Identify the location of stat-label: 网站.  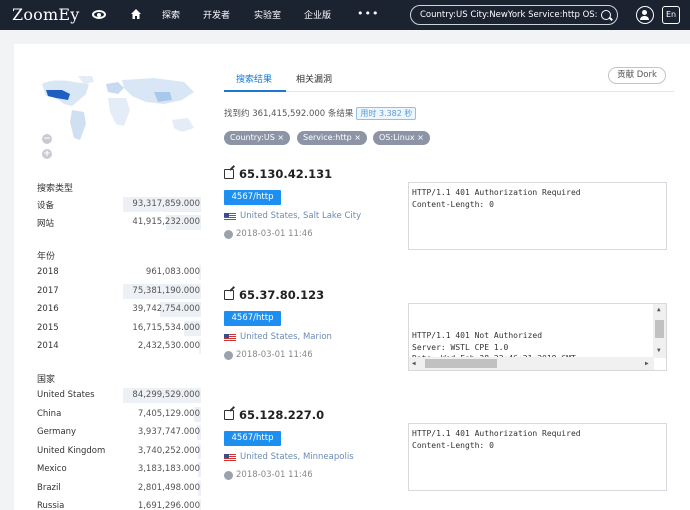
(46, 224).